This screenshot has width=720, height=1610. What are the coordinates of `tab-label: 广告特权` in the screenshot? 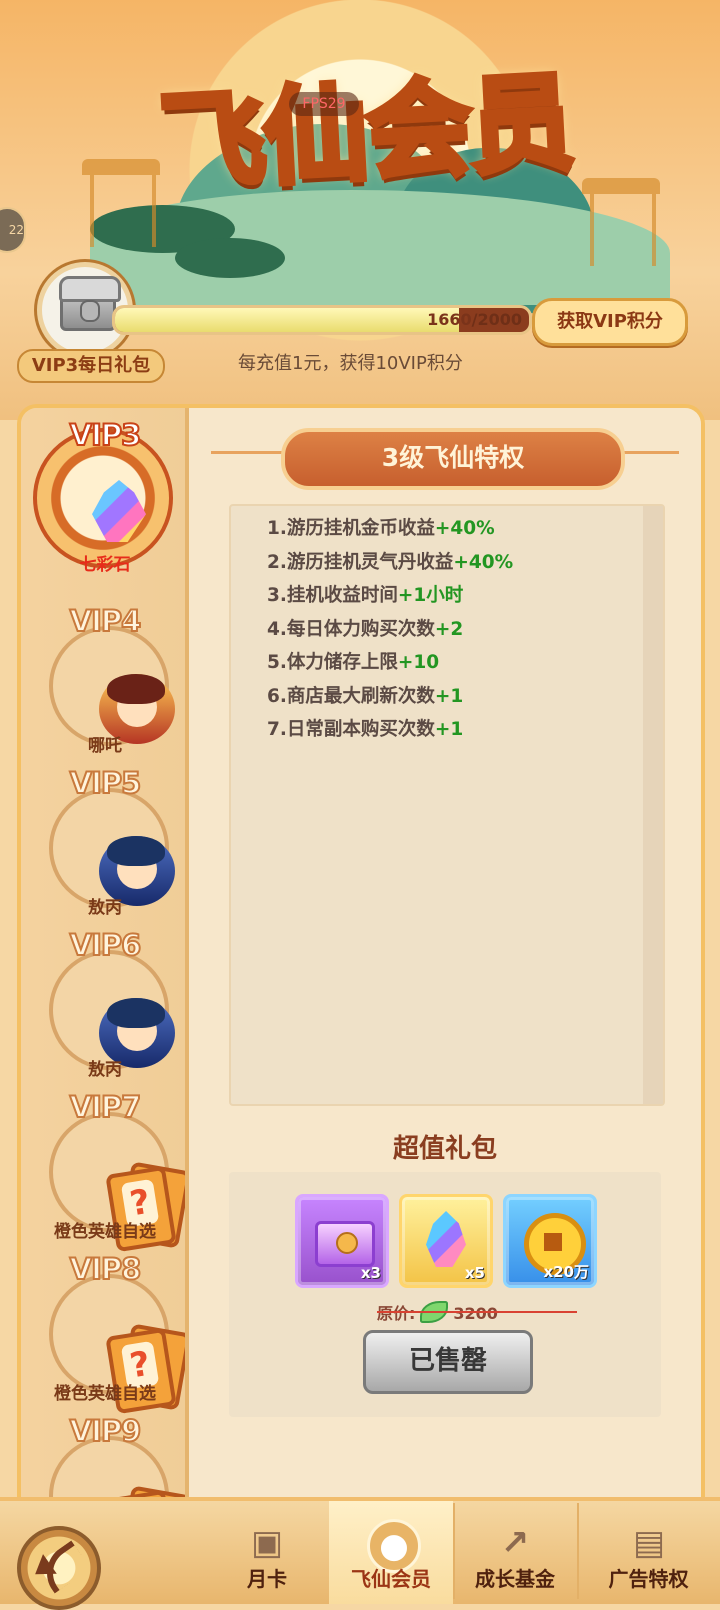 It's located at (648, 1579).